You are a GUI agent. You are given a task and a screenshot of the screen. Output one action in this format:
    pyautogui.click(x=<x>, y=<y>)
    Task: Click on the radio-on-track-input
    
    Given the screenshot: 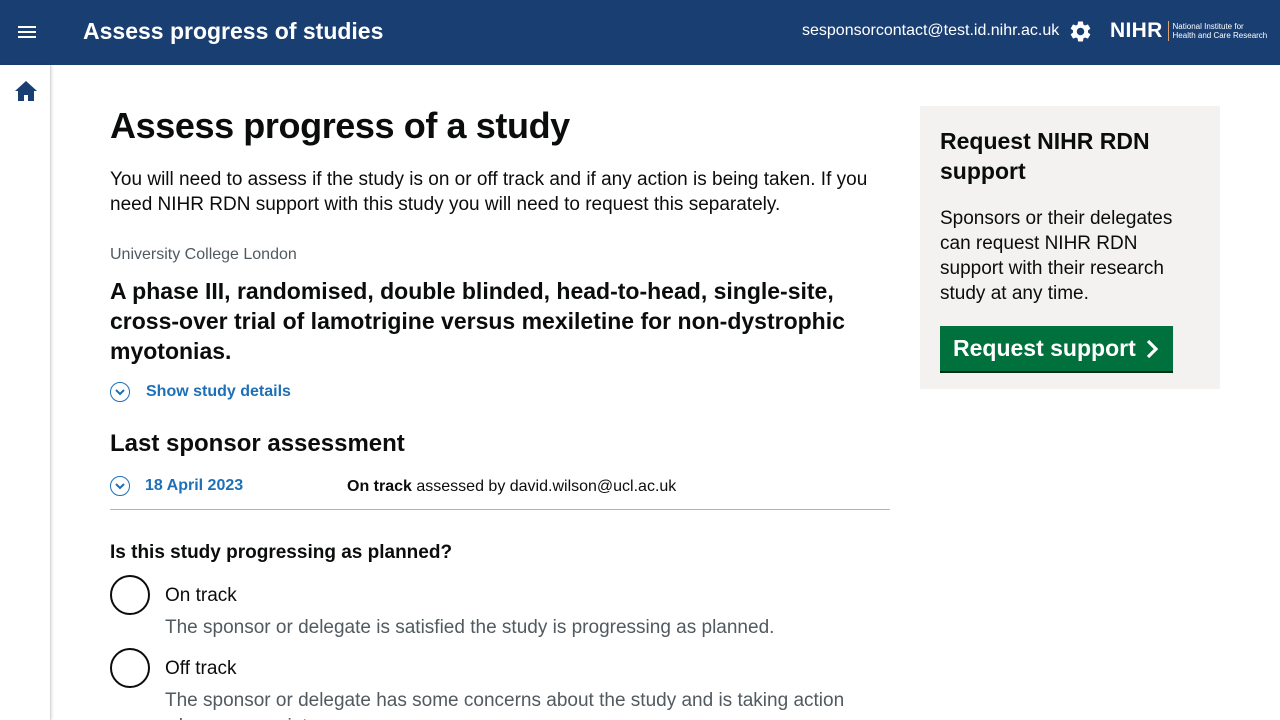 What is the action you would take?
    pyautogui.click(x=130, y=595)
    